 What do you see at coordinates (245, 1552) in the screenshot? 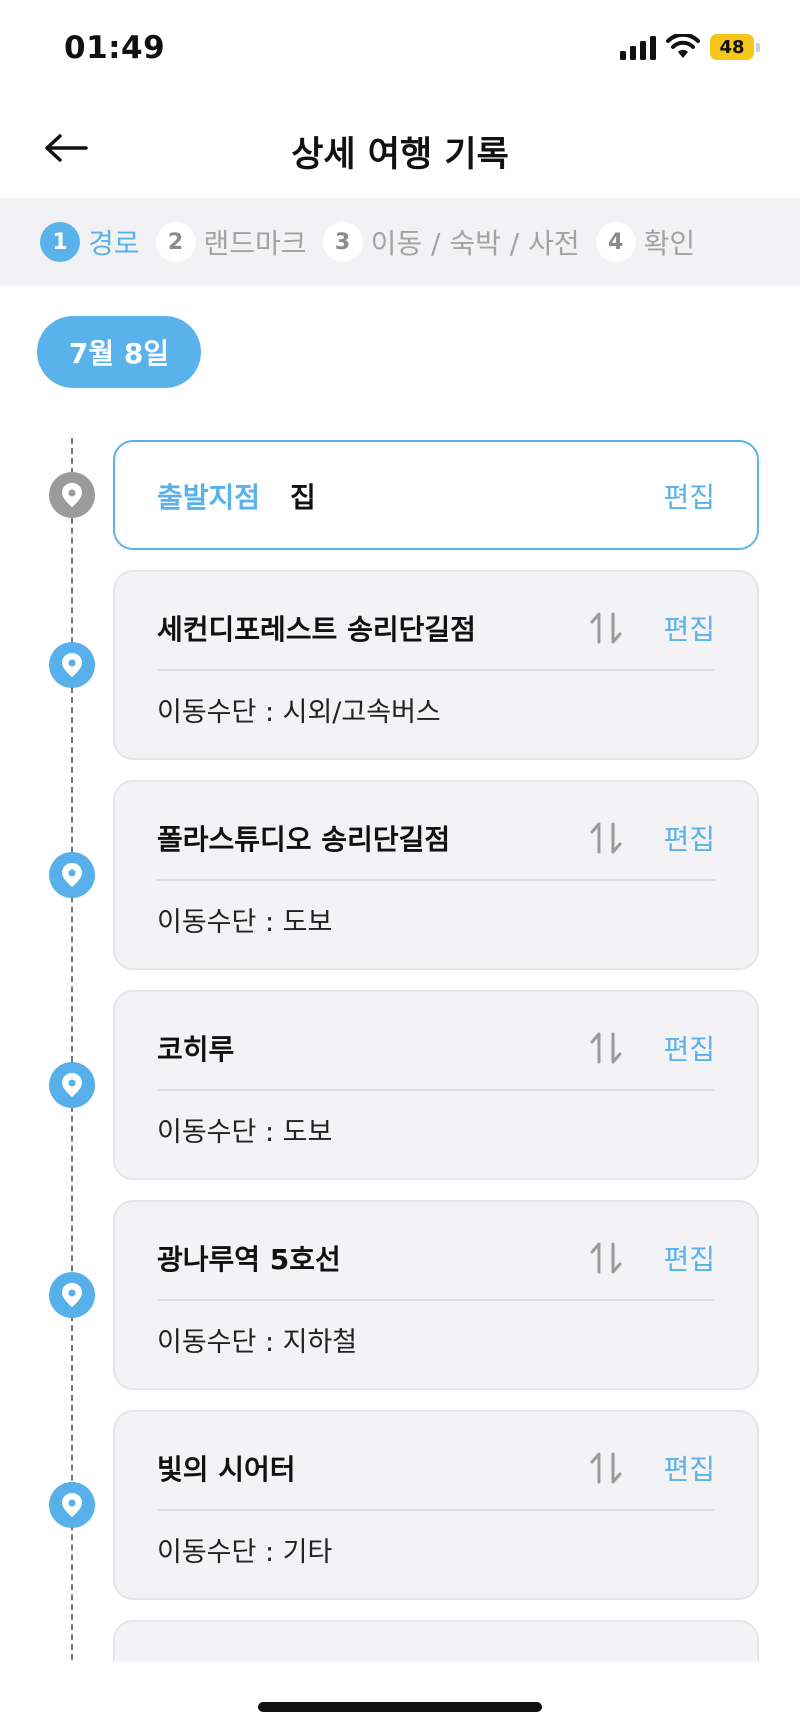
I see `transport-mode: 이동수단 : 기타` at bounding box center [245, 1552].